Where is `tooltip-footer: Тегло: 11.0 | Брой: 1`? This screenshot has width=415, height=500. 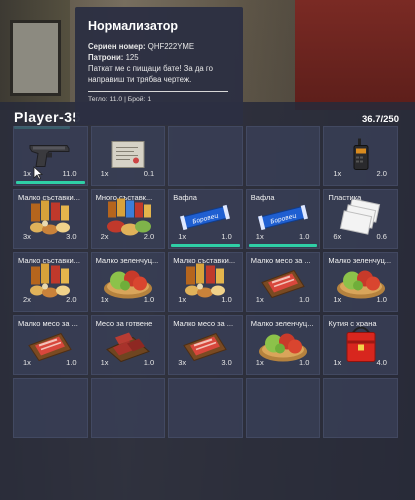 tooltip-footer: Тегло: 11.0 | Брой: 1 is located at coordinates (120, 99).